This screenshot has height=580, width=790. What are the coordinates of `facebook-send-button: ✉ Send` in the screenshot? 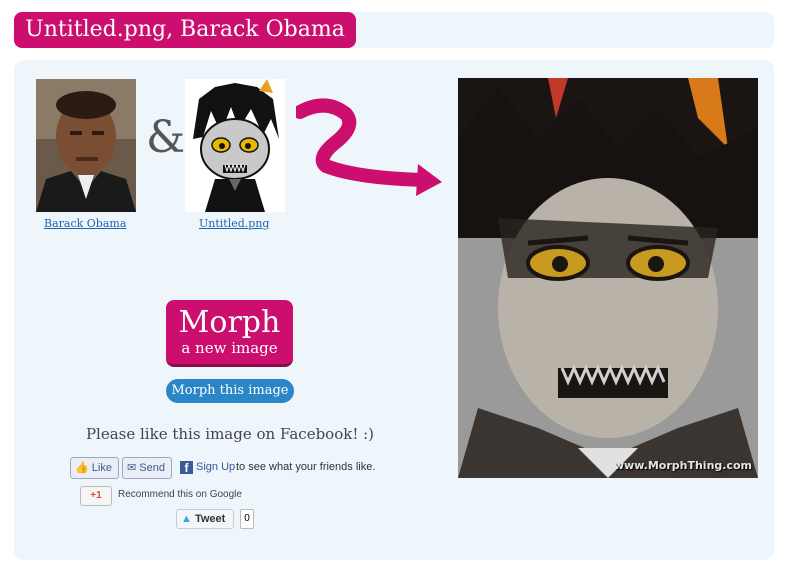 It's located at (147, 468).